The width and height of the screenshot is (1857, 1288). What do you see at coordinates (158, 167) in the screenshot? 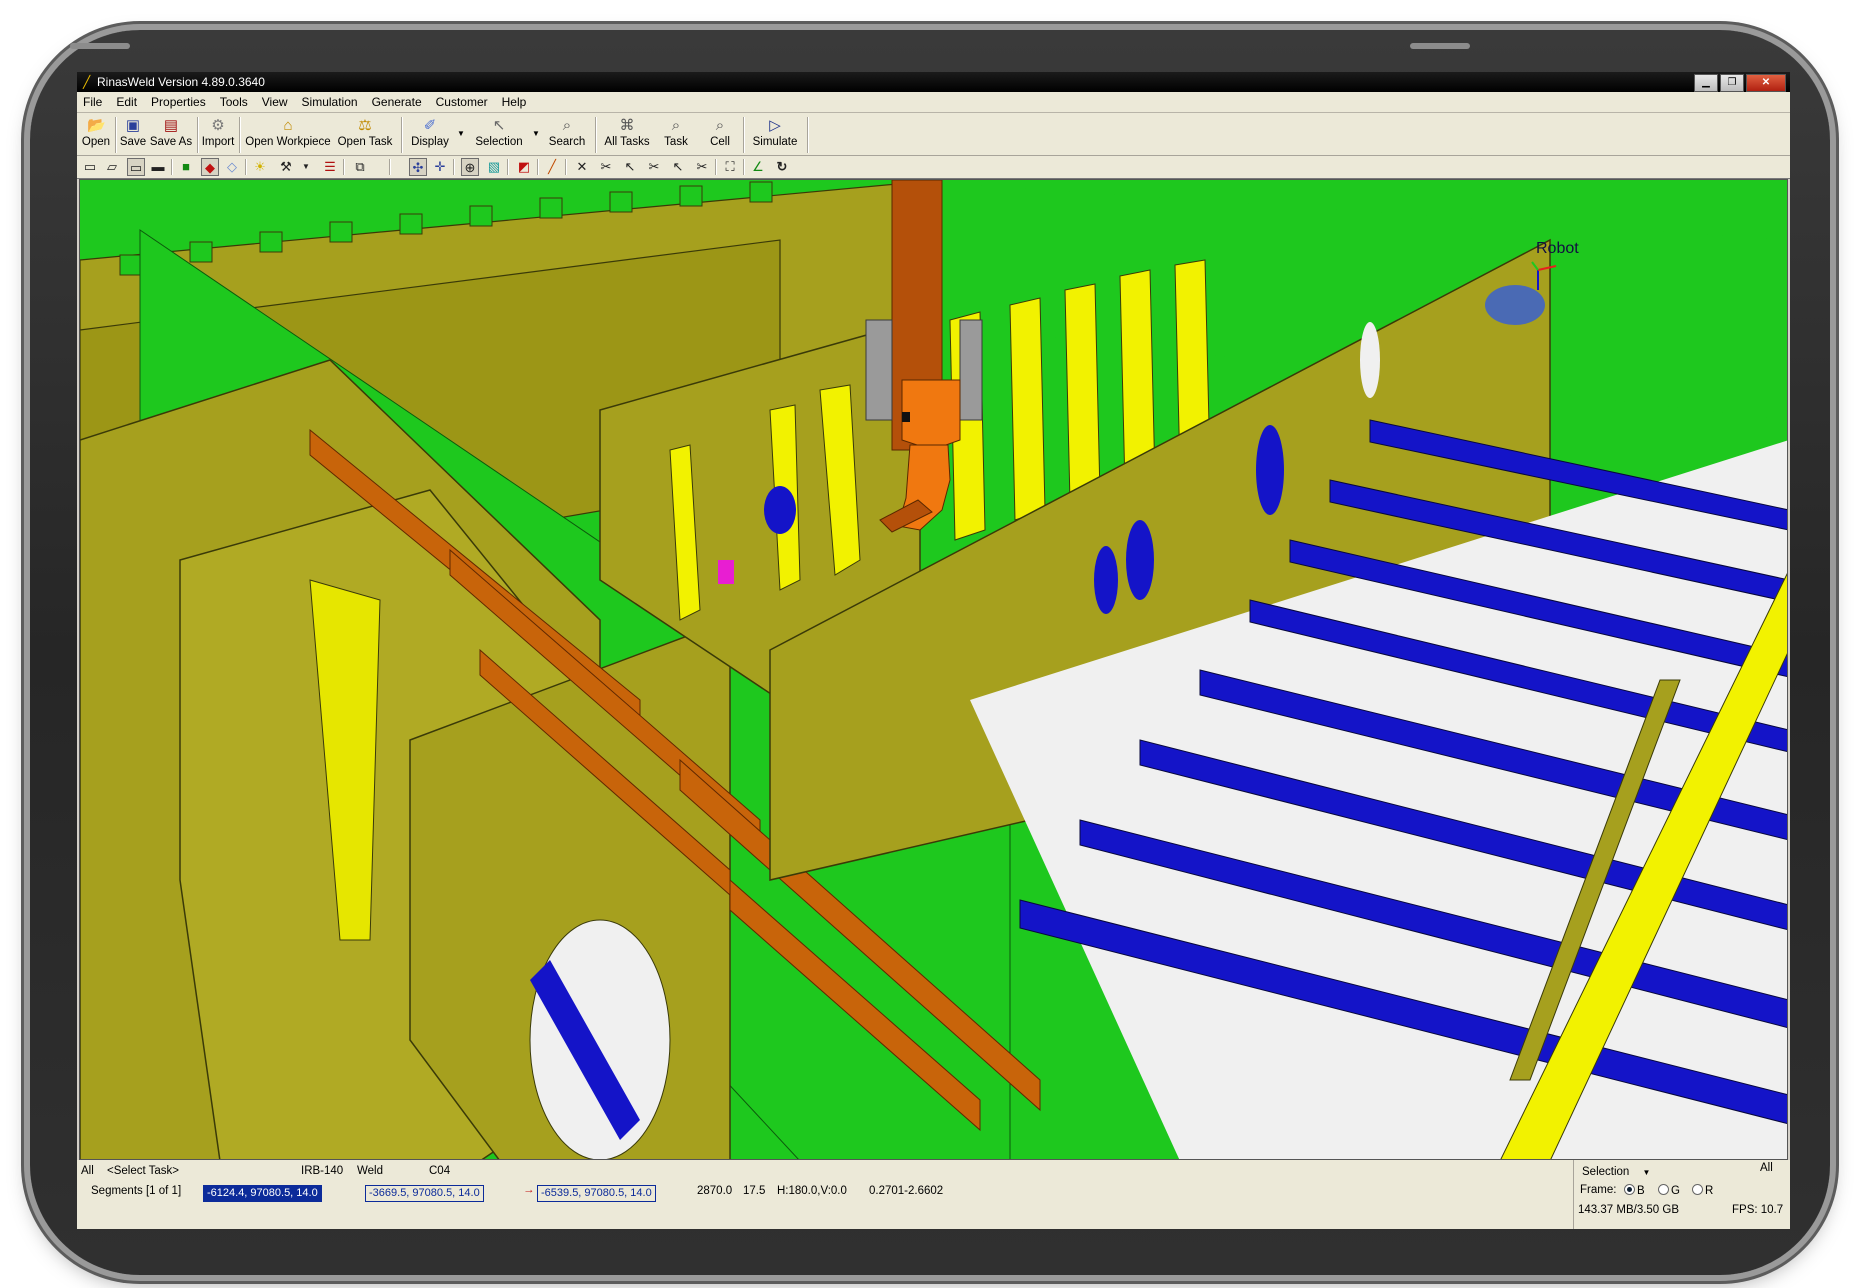
I see `shaded-icon: ▬` at bounding box center [158, 167].